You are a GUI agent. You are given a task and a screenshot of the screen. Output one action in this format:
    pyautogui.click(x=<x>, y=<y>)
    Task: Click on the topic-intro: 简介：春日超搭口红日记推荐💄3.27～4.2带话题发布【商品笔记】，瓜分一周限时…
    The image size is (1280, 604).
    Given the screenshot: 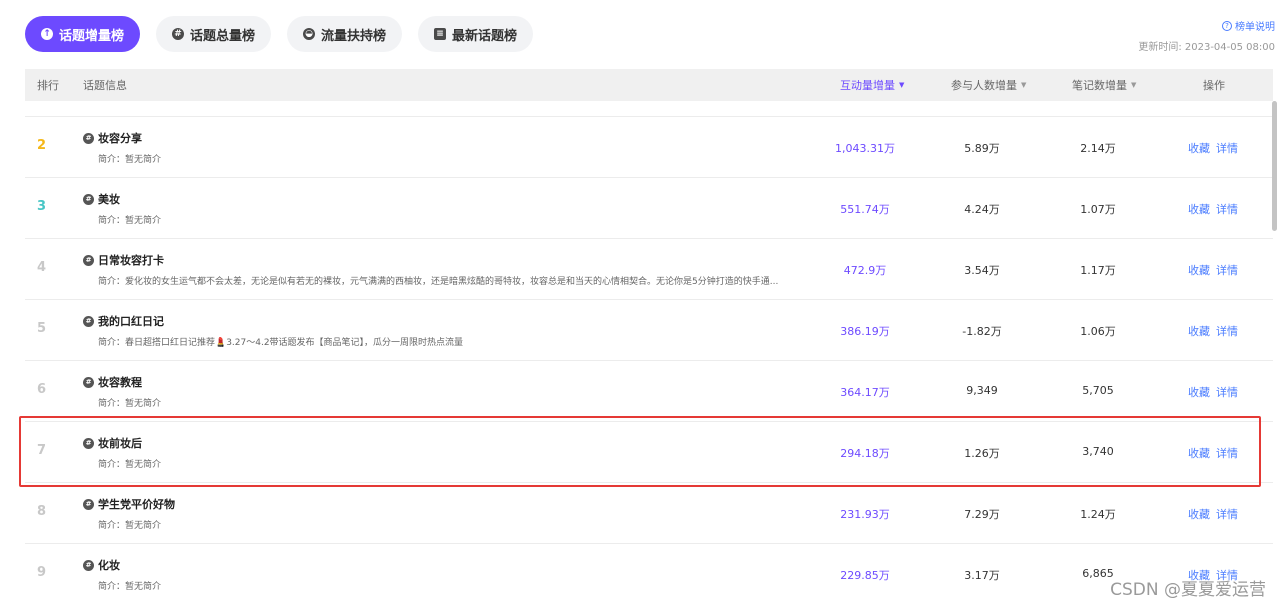 What is the action you would take?
    pyautogui.click(x=281, y=343)
    